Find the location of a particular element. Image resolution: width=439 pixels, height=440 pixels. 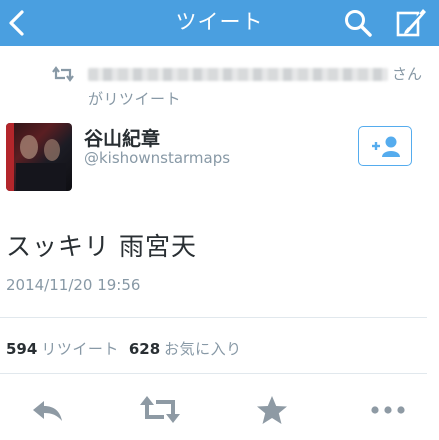

retweet-context: さん がリツイート is located at coordinates (242, 87).